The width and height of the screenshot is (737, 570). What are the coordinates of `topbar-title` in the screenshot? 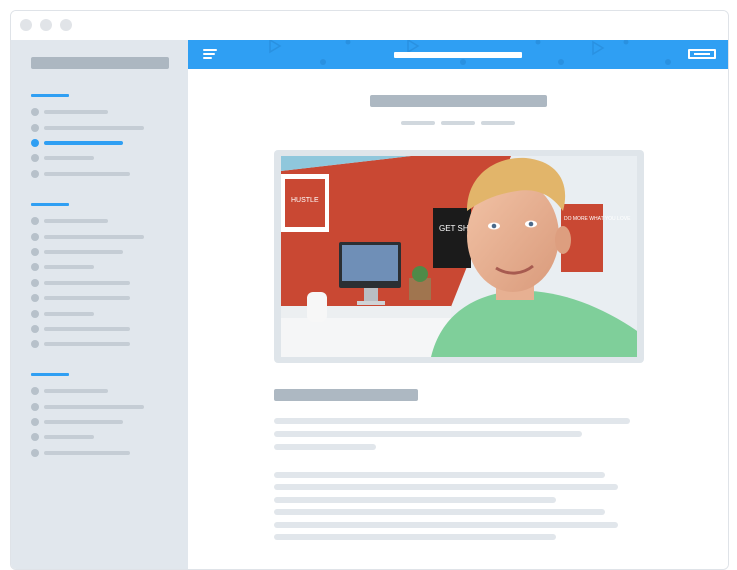 It's located at (458, 55).